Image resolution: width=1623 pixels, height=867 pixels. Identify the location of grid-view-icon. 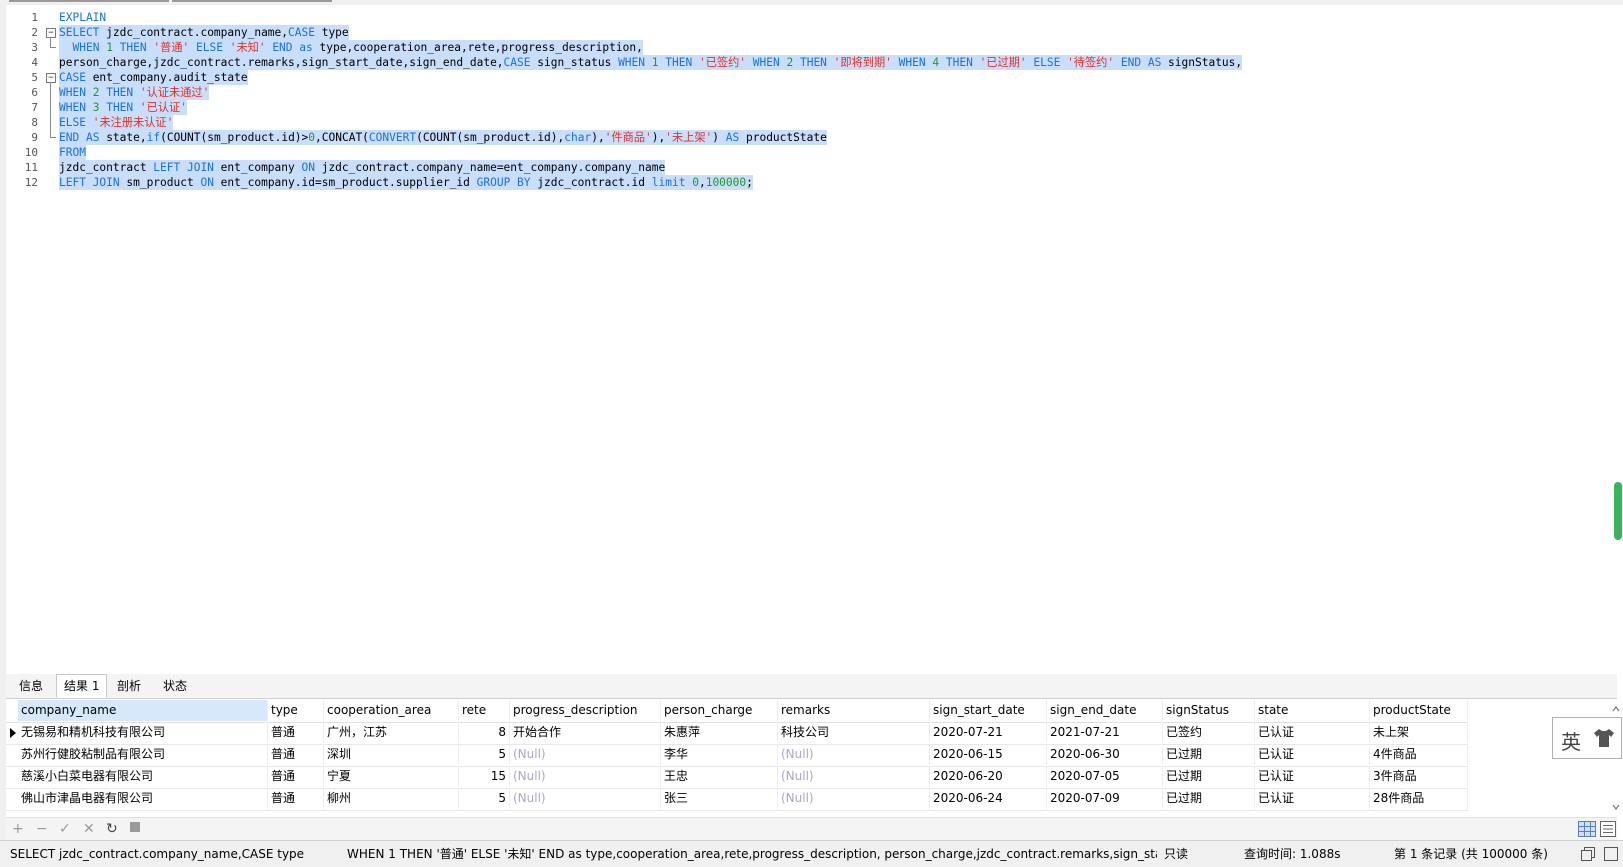
(1587, 829).